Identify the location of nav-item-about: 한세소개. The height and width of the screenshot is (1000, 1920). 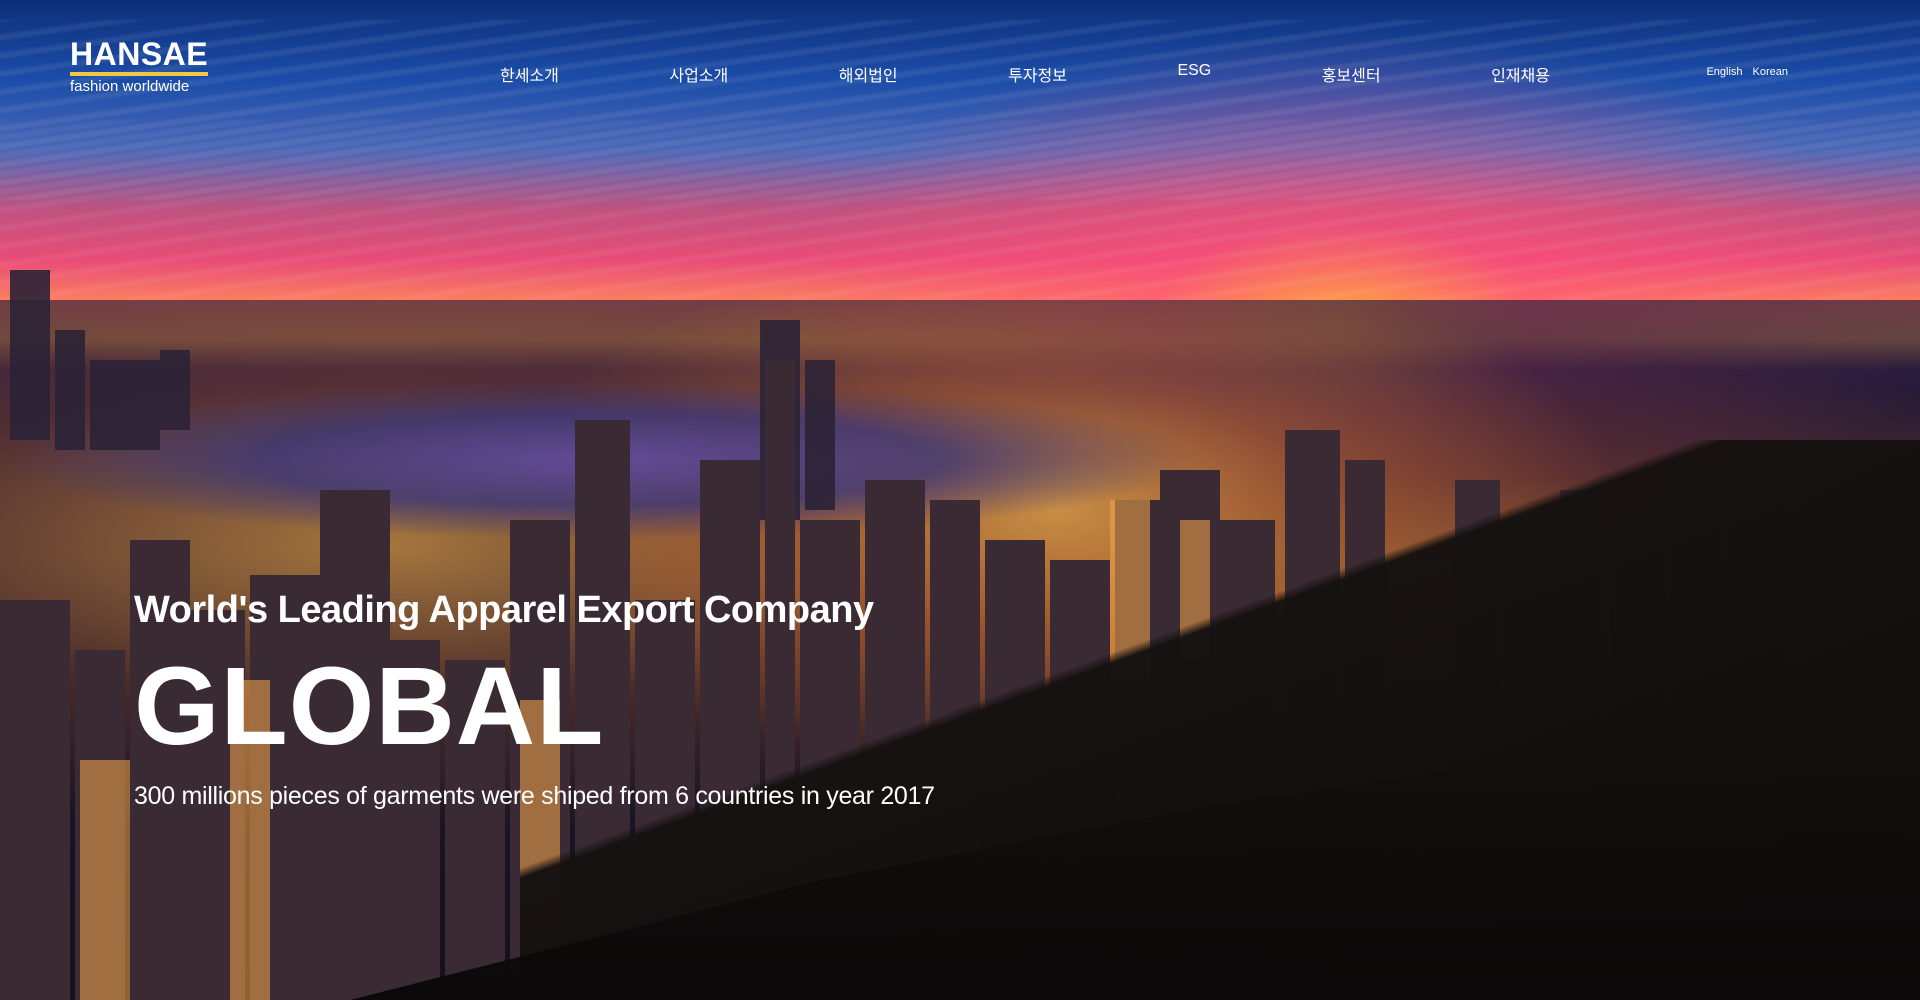
(529, 74).